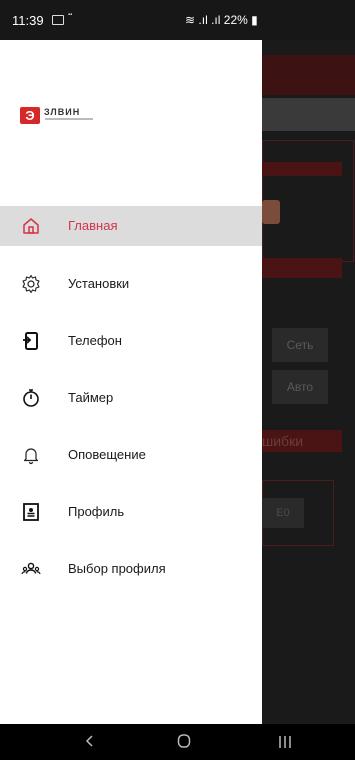 The image size is (355, 760). I want to click on drawer-item-timer: Таймер, so click(131, 398).